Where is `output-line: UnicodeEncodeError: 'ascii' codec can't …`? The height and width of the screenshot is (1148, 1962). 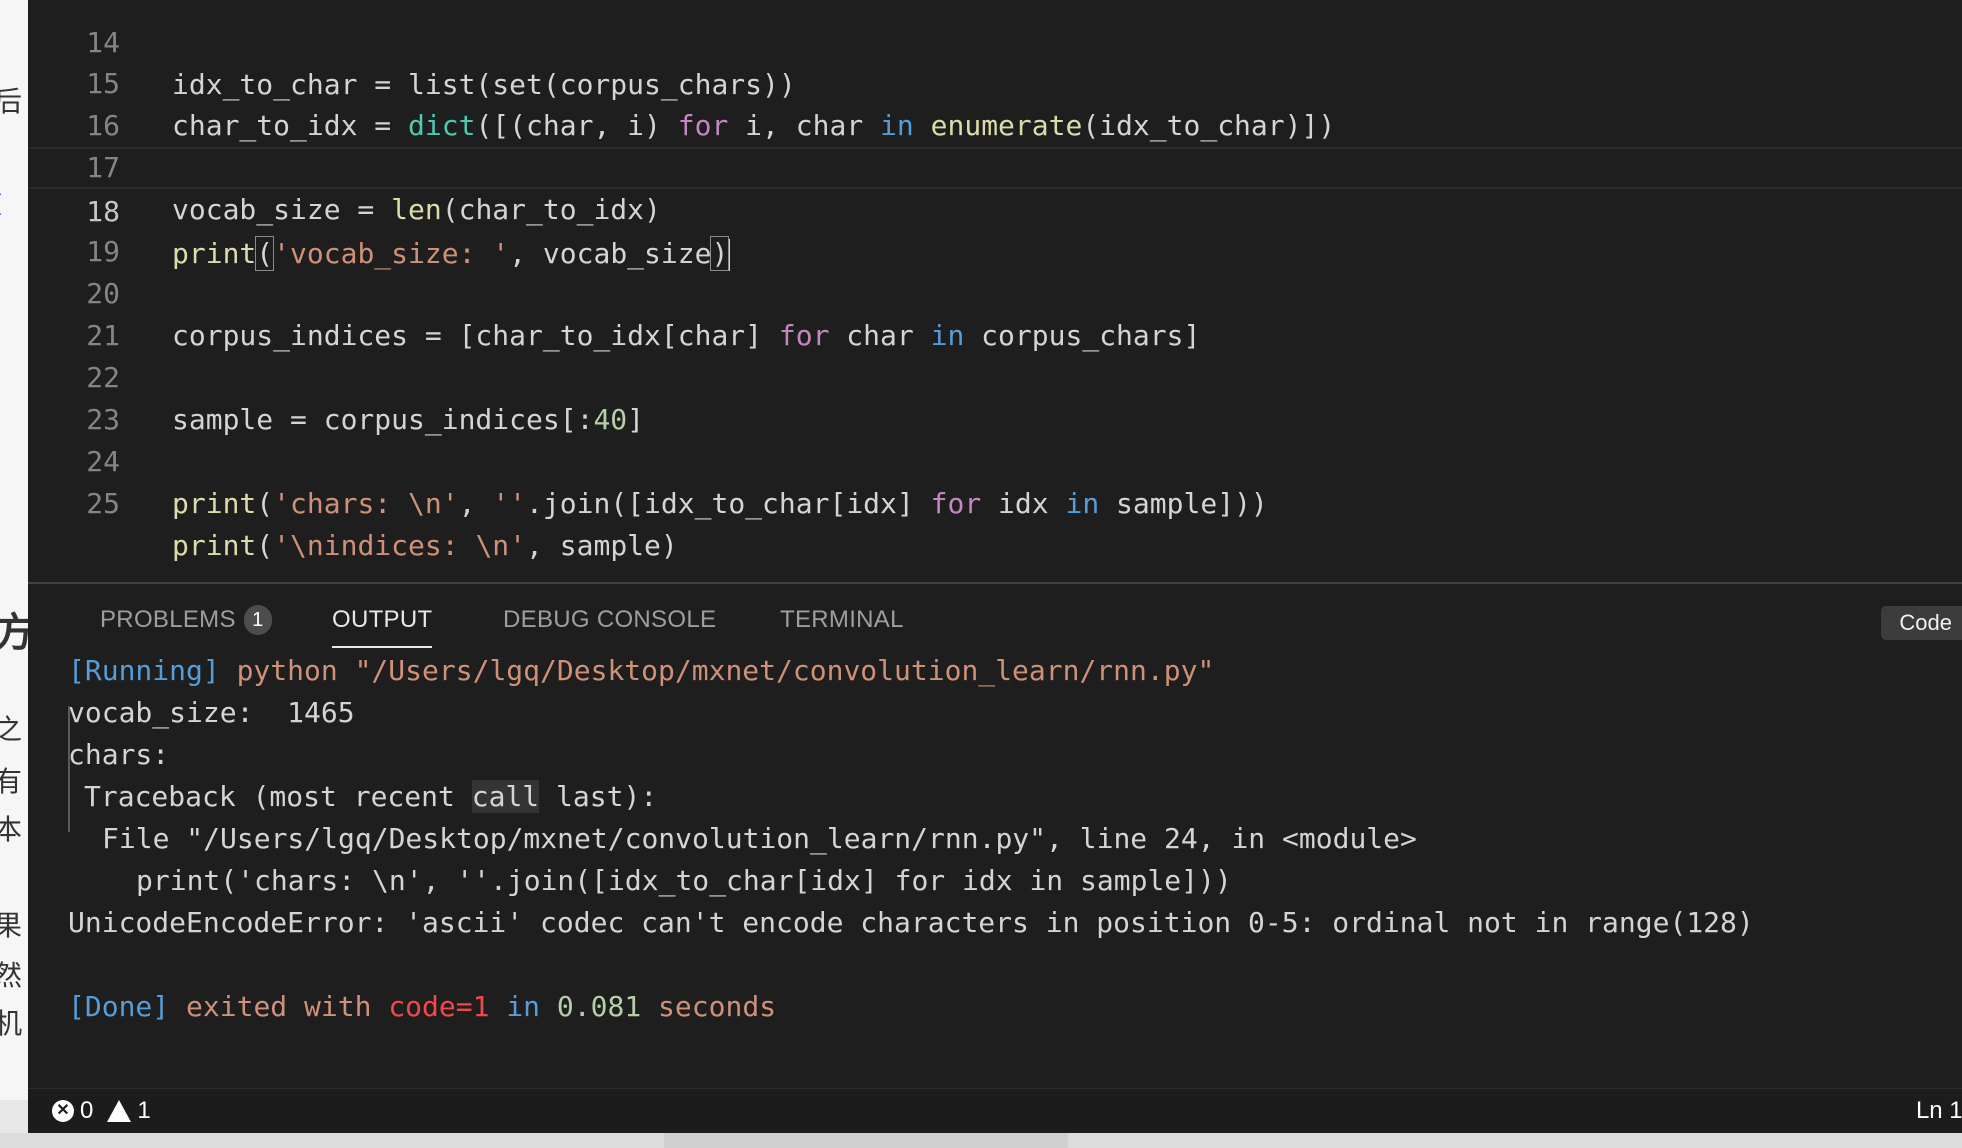 output-line: UnicodeEncodeError: 'ascii' codec can't … is located at coordinates (911, 922).